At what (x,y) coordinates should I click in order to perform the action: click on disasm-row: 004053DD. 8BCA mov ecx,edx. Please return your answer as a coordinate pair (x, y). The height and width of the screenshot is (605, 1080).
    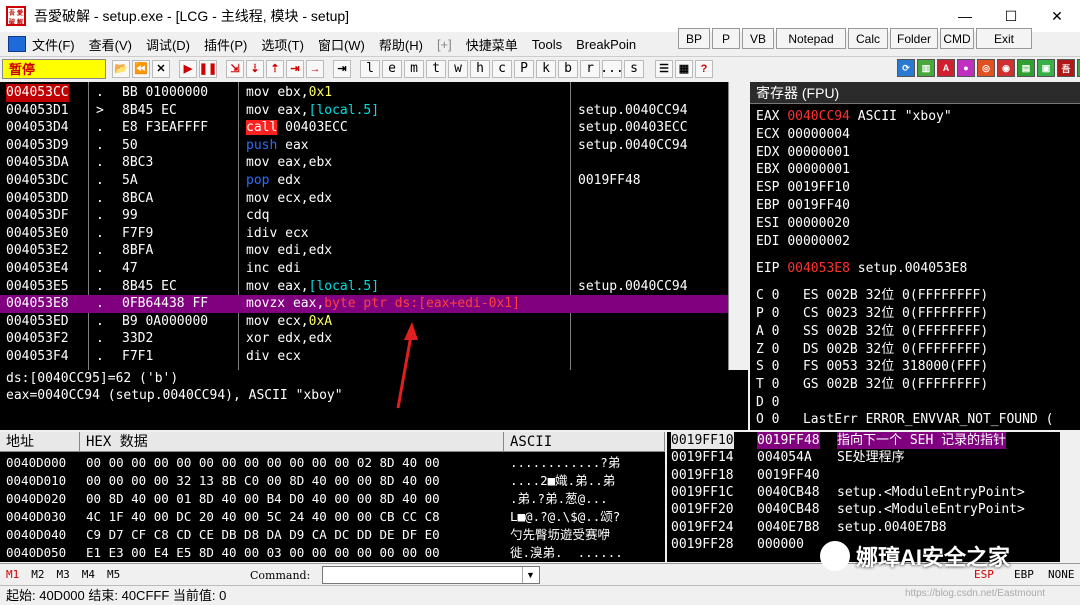
    Looking at the image, I should click on (364, 199).